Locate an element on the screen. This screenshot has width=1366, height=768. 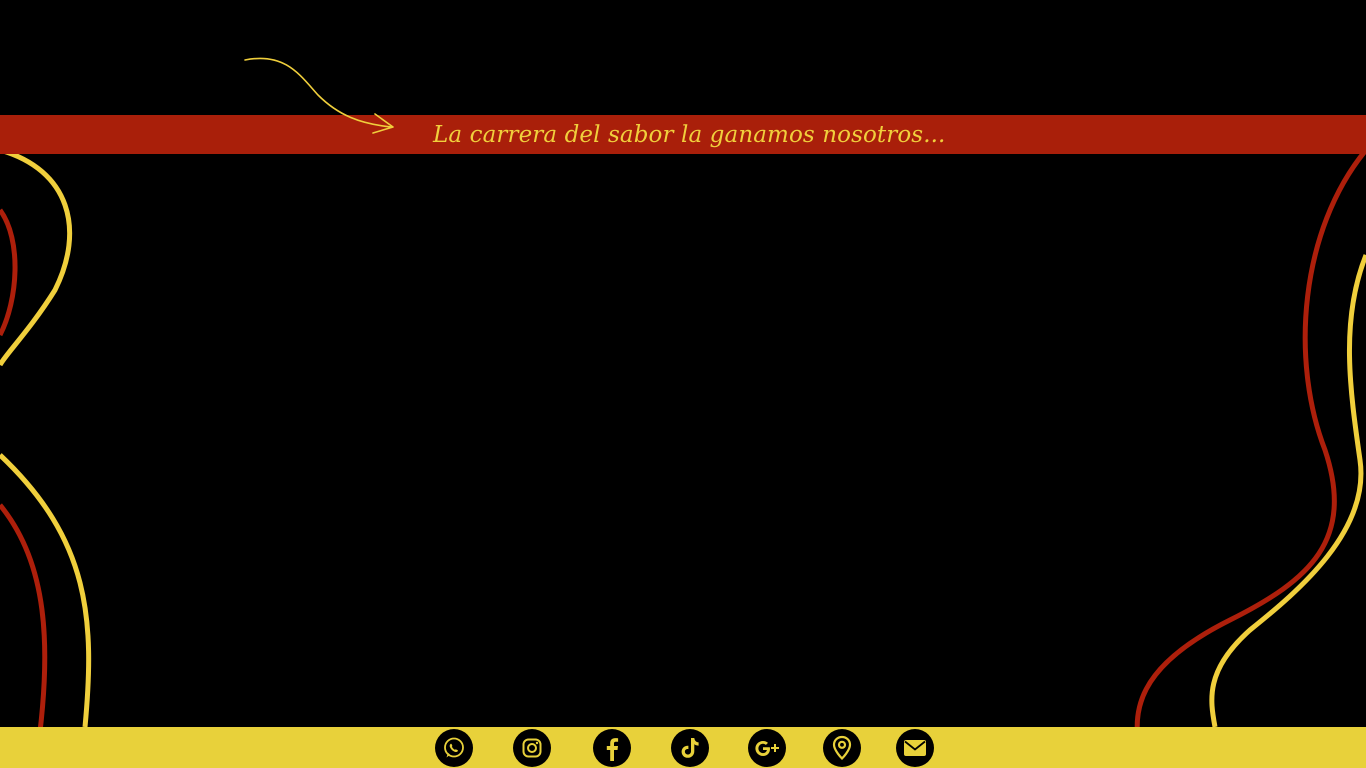
instagram-icon is located at coordinates (532, 748).